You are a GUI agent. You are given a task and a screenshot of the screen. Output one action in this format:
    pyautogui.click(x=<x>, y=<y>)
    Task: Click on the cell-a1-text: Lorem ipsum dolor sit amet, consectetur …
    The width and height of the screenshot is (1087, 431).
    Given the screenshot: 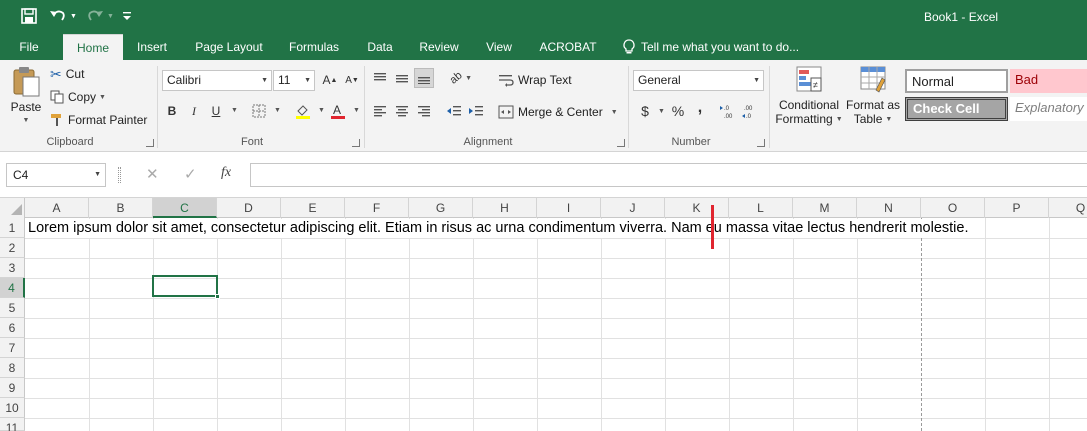 What is the action you would take?
    pyautogui.click(x=499, y=228)
    